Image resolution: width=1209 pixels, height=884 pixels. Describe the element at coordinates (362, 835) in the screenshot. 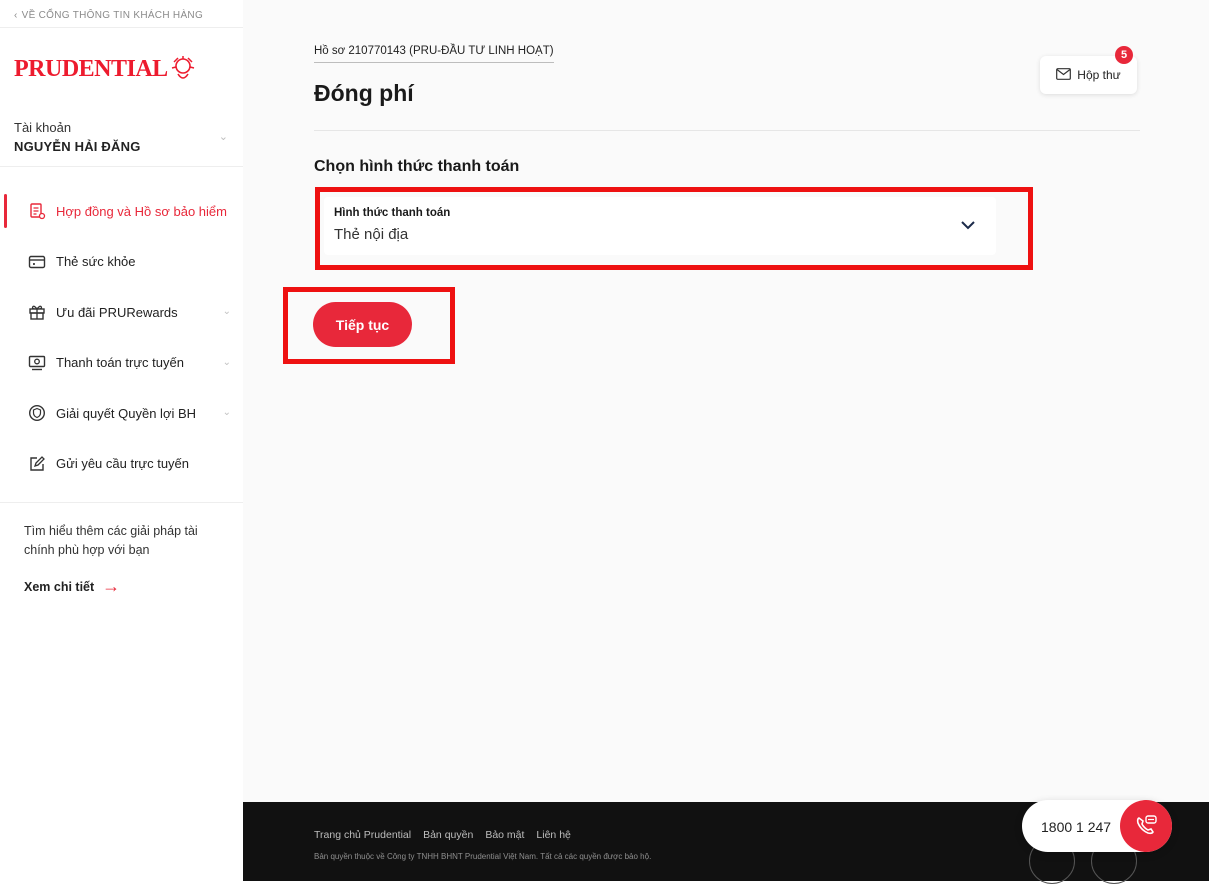

I see `footer-link-home: Trang chủ Prudential` at that location.